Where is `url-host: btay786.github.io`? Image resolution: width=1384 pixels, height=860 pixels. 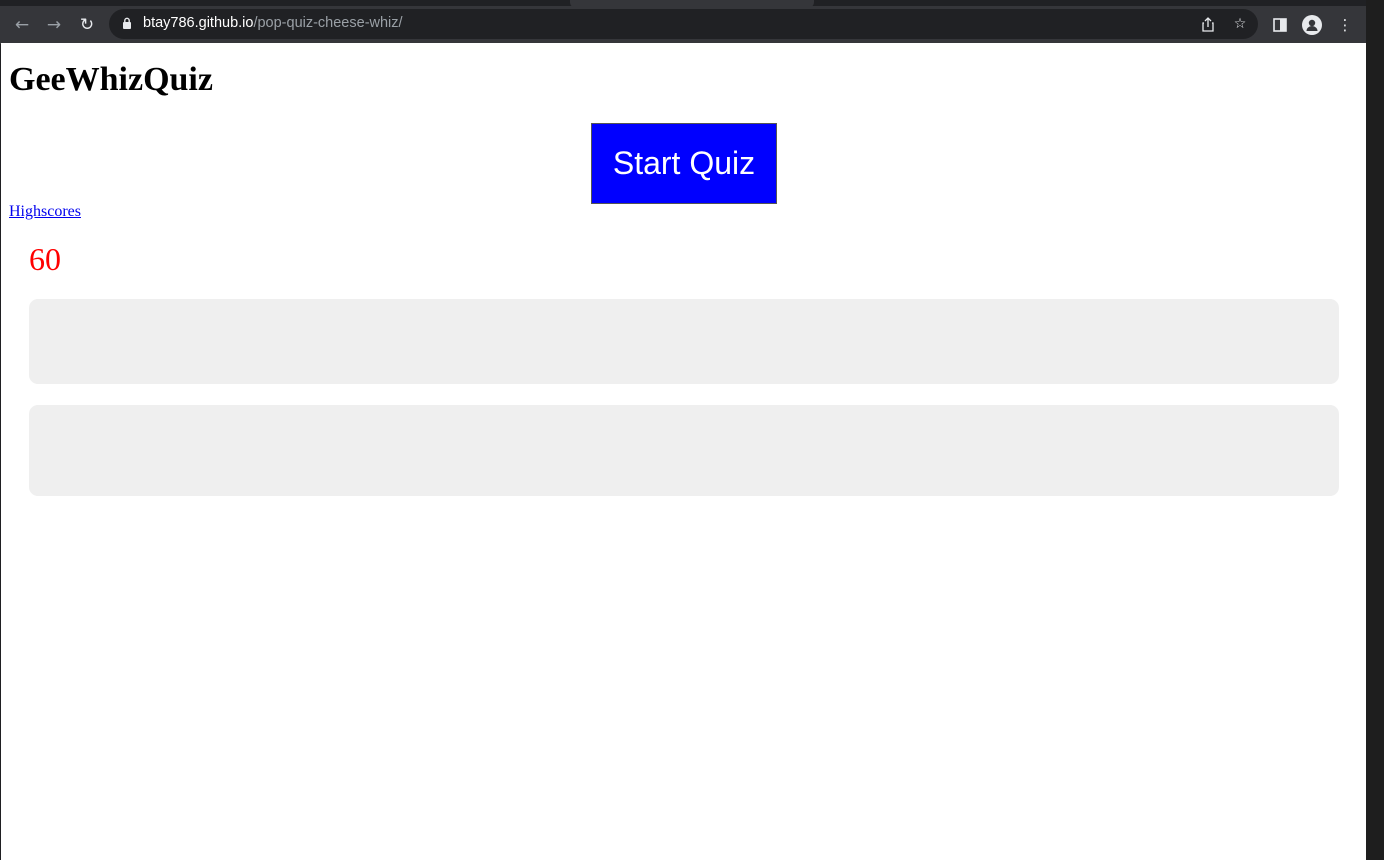
url-host: btay786.github.io is located at coordinates (198, 23).